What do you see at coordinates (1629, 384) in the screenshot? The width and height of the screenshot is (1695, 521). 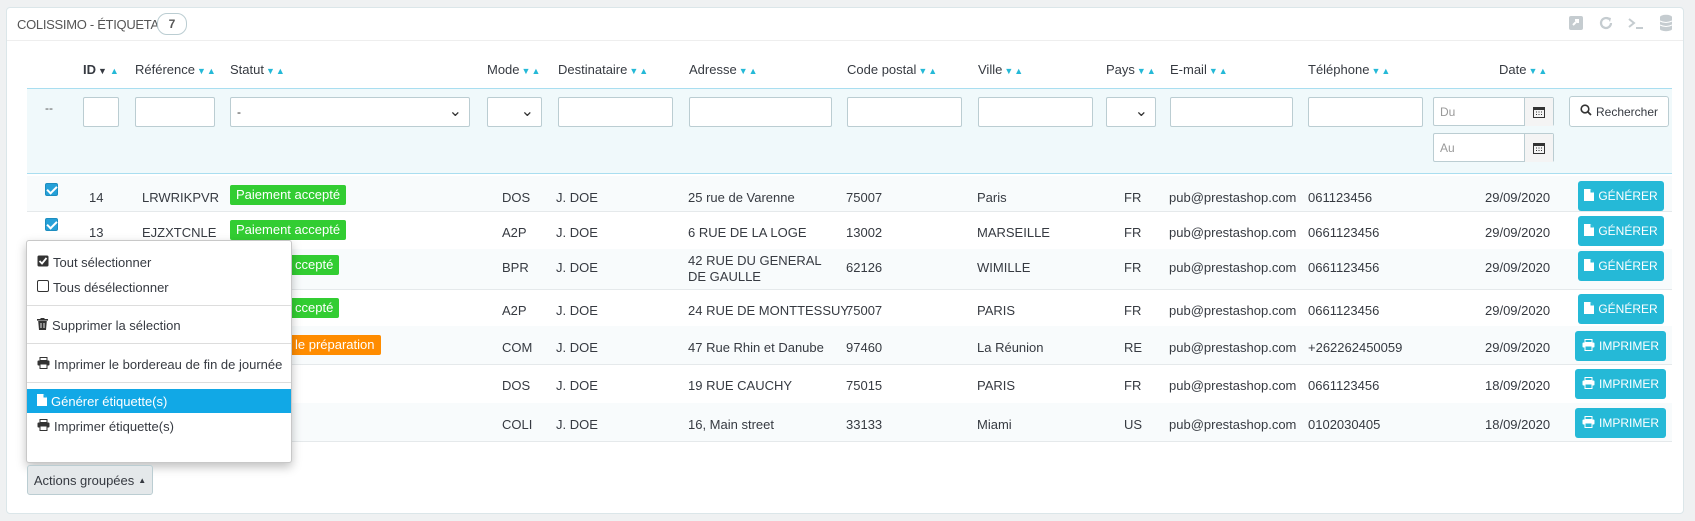 I see `action-label: IMPRIMER` at bounding box center [1629, 384].